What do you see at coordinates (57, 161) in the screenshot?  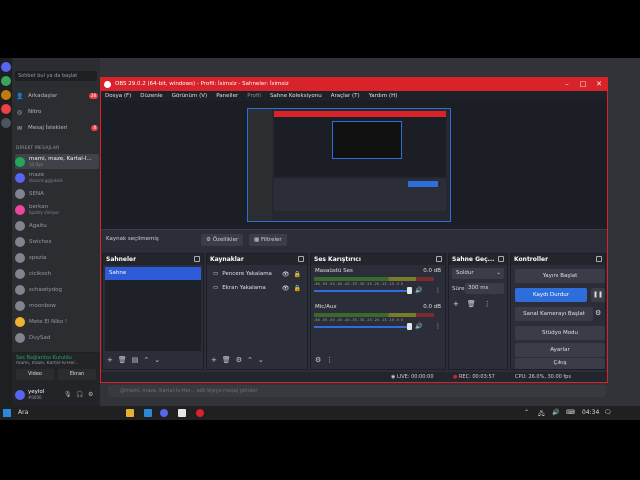 I see `dm-list-item: mami, maze, Kartal-İ... 10 Üye` at bounding box center [57, 161].